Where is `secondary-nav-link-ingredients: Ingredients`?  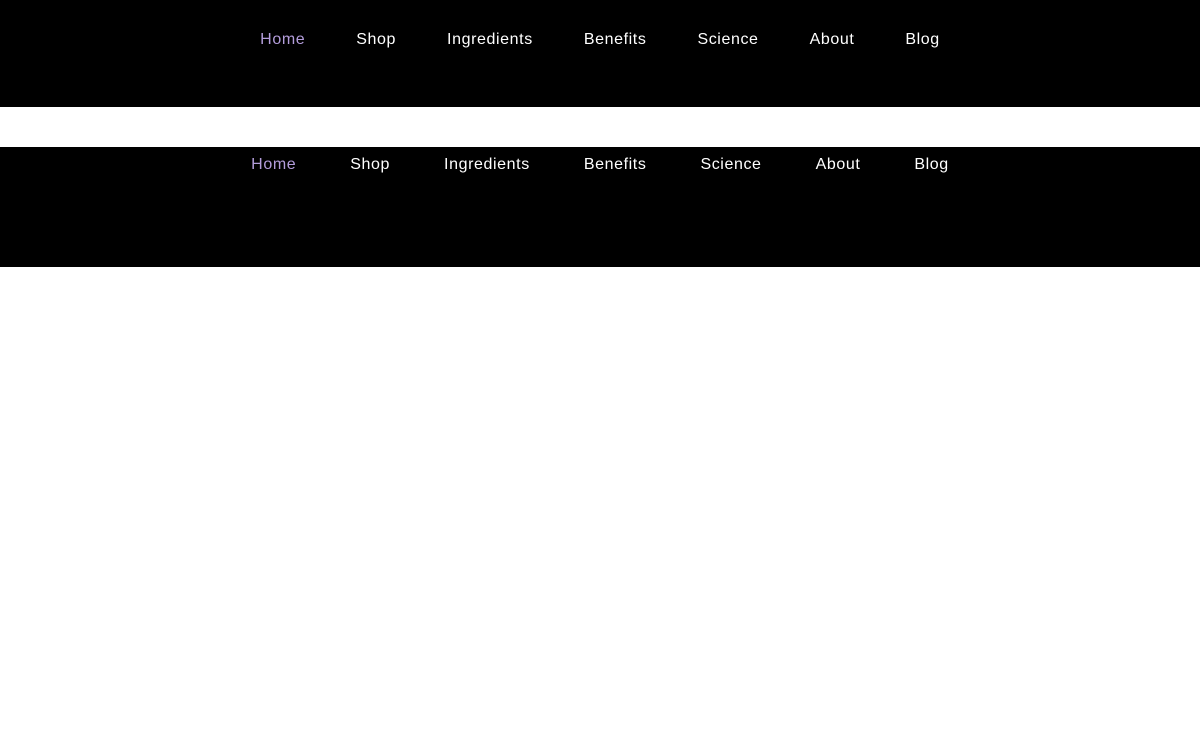 secondary-nav-link-ingredients: Ingredients is located at coordinates (487, 164).